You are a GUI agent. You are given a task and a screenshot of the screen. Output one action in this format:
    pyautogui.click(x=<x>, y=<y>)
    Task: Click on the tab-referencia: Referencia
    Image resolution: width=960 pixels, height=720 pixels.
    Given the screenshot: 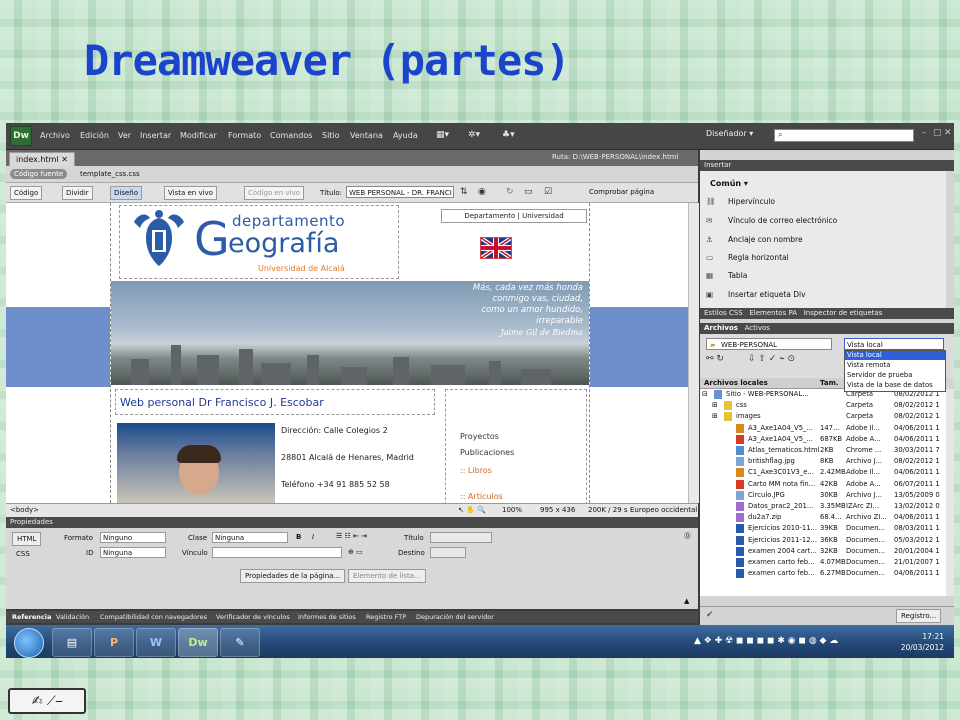 What is the action you would take?
    pyautogui.click(x=31, y=617)
    